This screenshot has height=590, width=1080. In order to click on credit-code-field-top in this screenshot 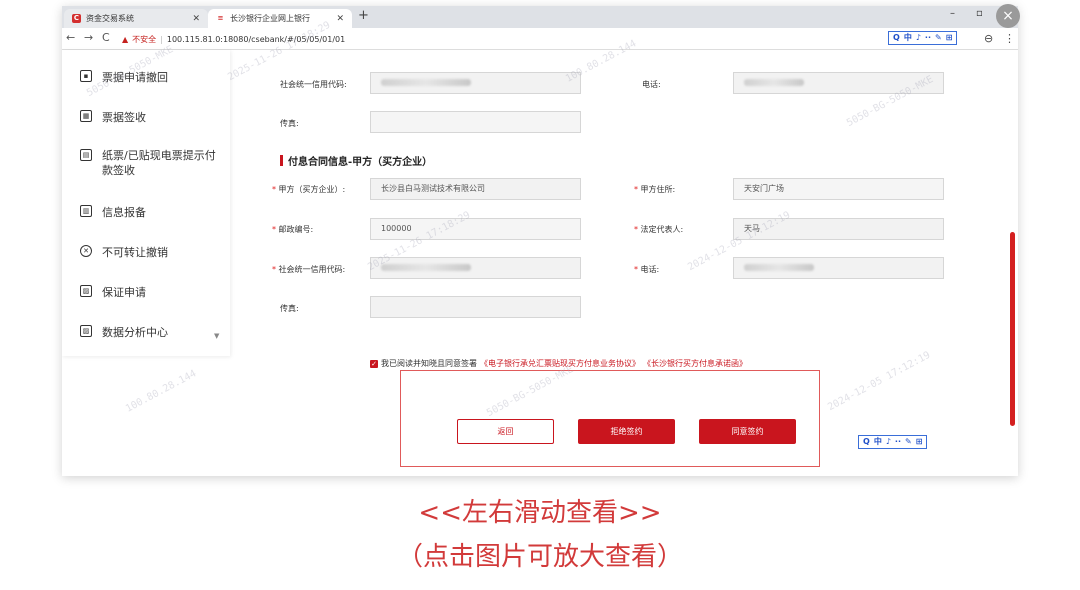, I will do `click(475, 83)`.